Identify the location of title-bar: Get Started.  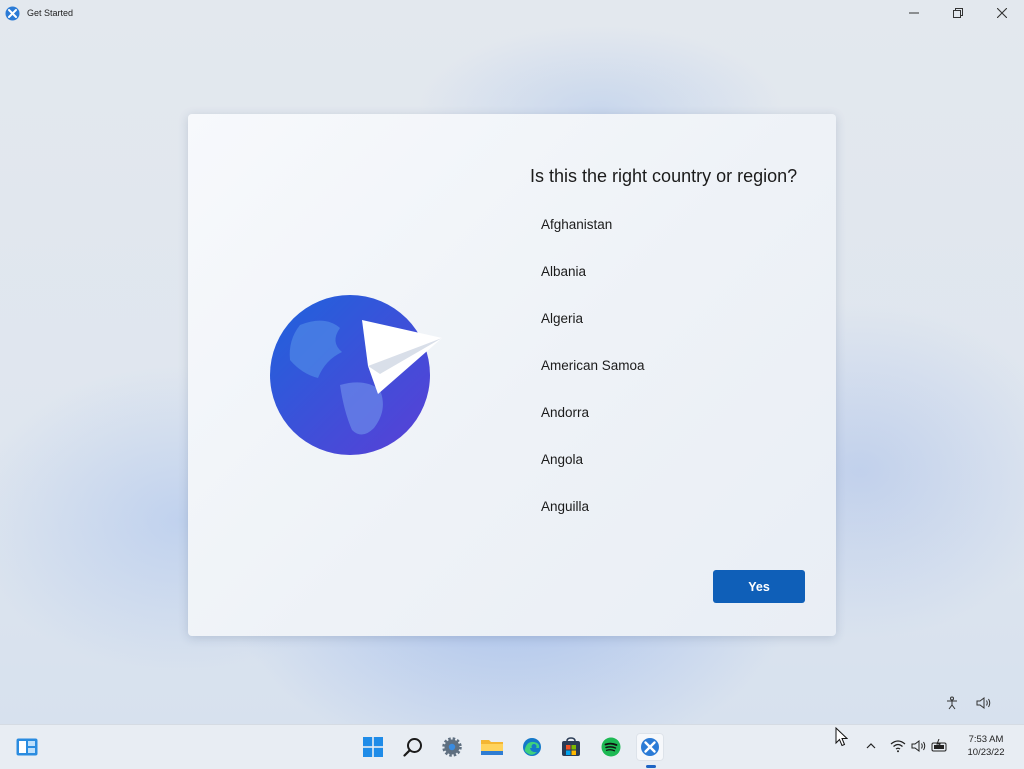
(512, 14).